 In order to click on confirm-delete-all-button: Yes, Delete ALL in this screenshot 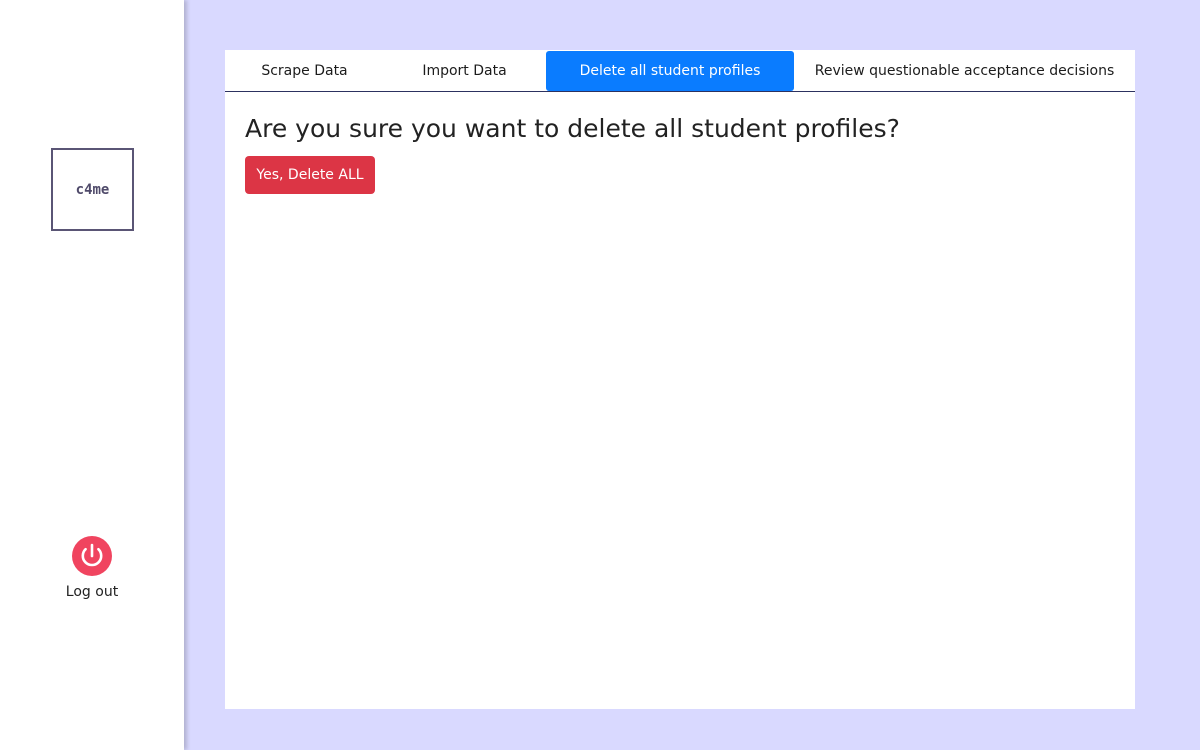, I will do `click(310, 175)`.